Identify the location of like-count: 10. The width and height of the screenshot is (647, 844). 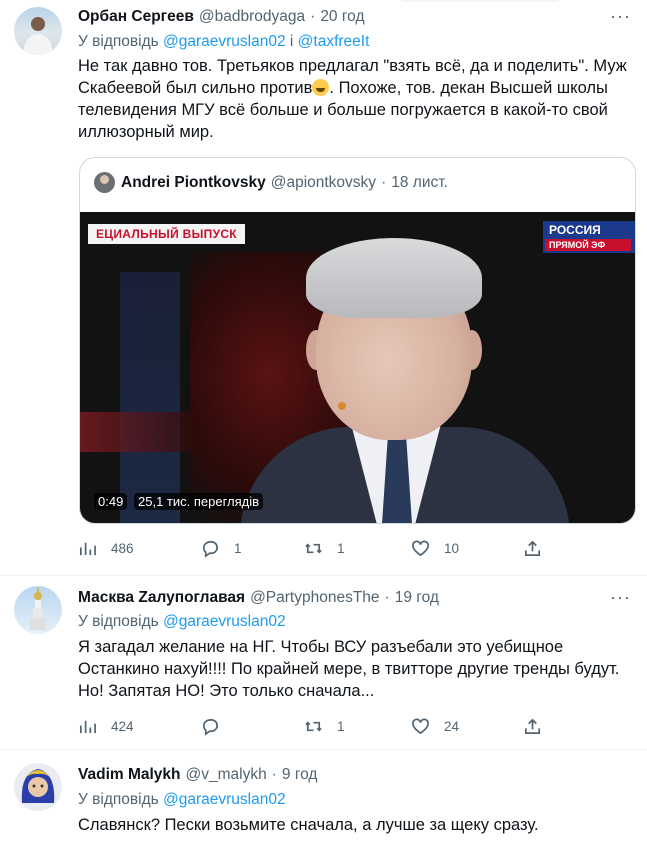
(452, 548).